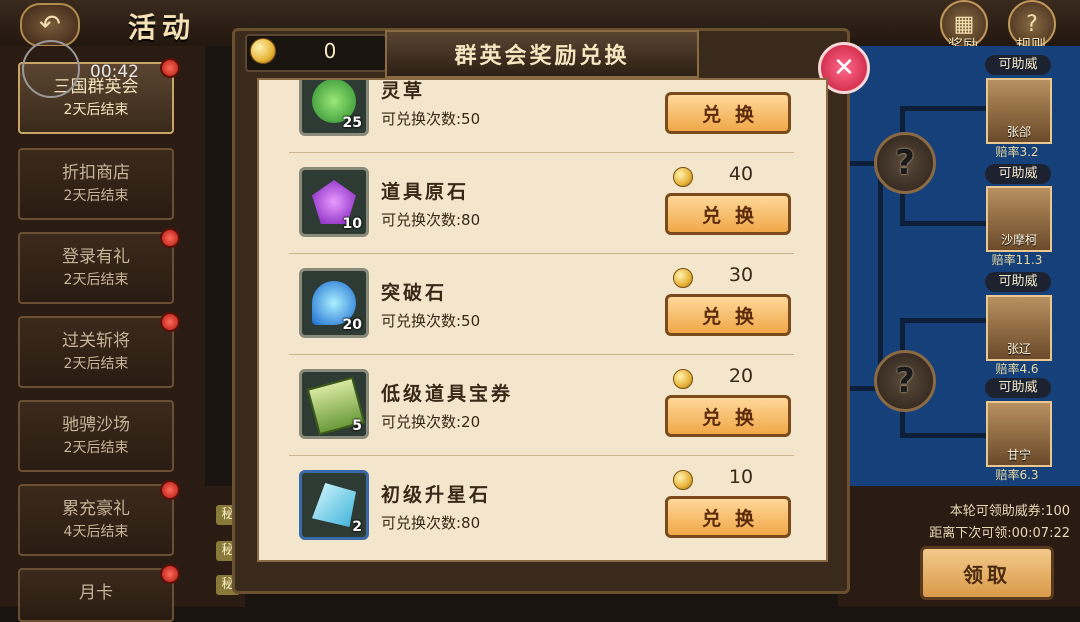  What do you see at coordinates (1019, 328) in the screenshot?
I see `hero-portrait: 张辽` at bounding box center [1019, 328].